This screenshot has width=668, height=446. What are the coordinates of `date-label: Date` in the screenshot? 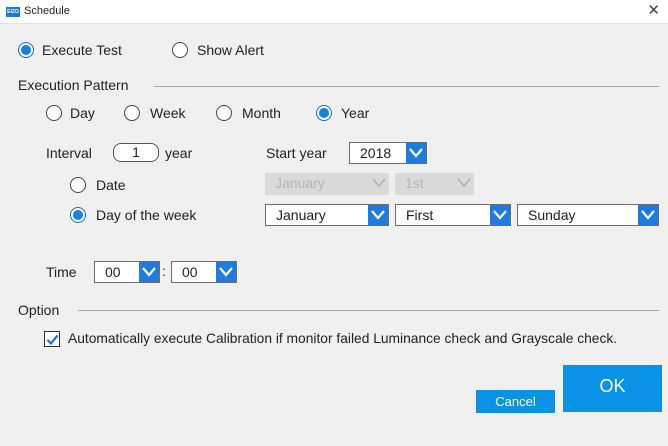 It's located at (111, 185).